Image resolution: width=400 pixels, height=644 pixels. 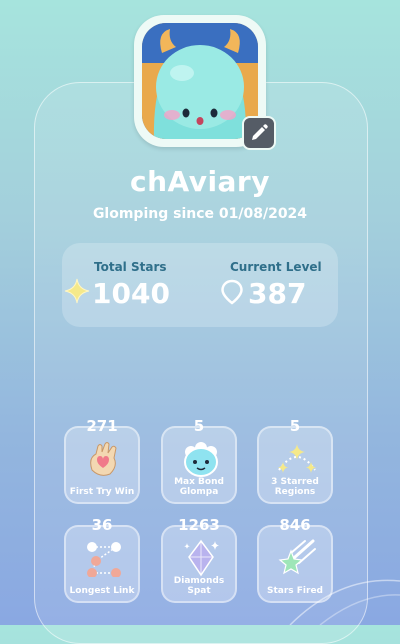 What do you see at coordinates (276, 267) in the screenshot?
I see `current-level-label: Current Level` at bounding box center [276, 267].